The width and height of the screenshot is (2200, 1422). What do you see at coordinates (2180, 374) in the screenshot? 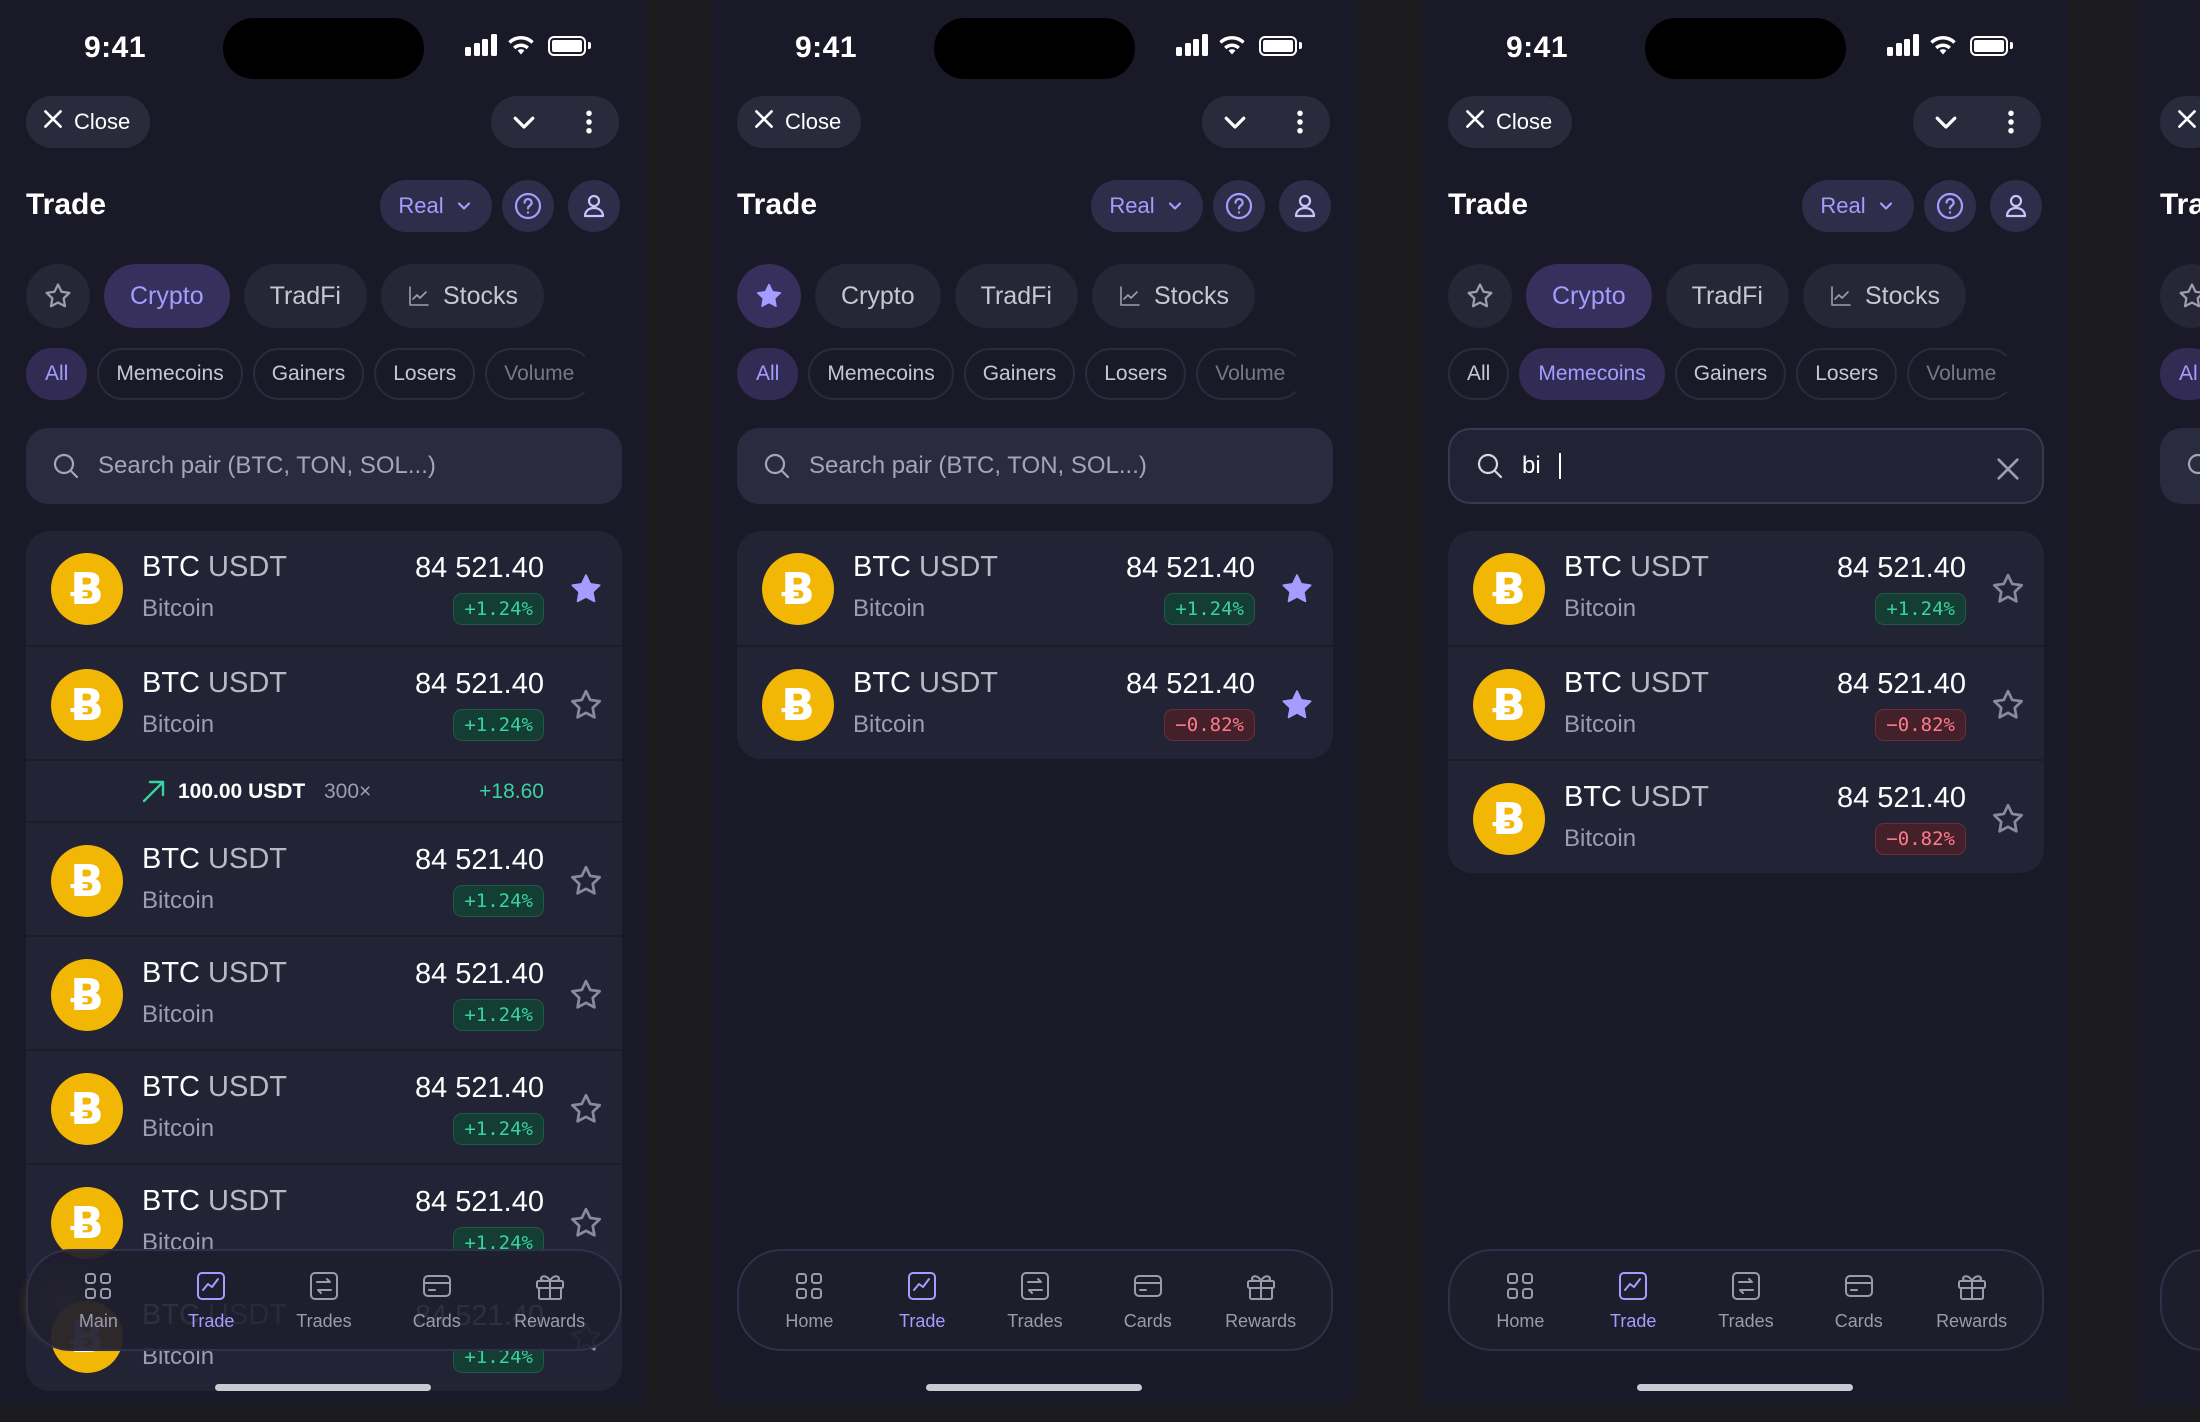
I see `filter-all: Al` at bounding box center [2180, 374].